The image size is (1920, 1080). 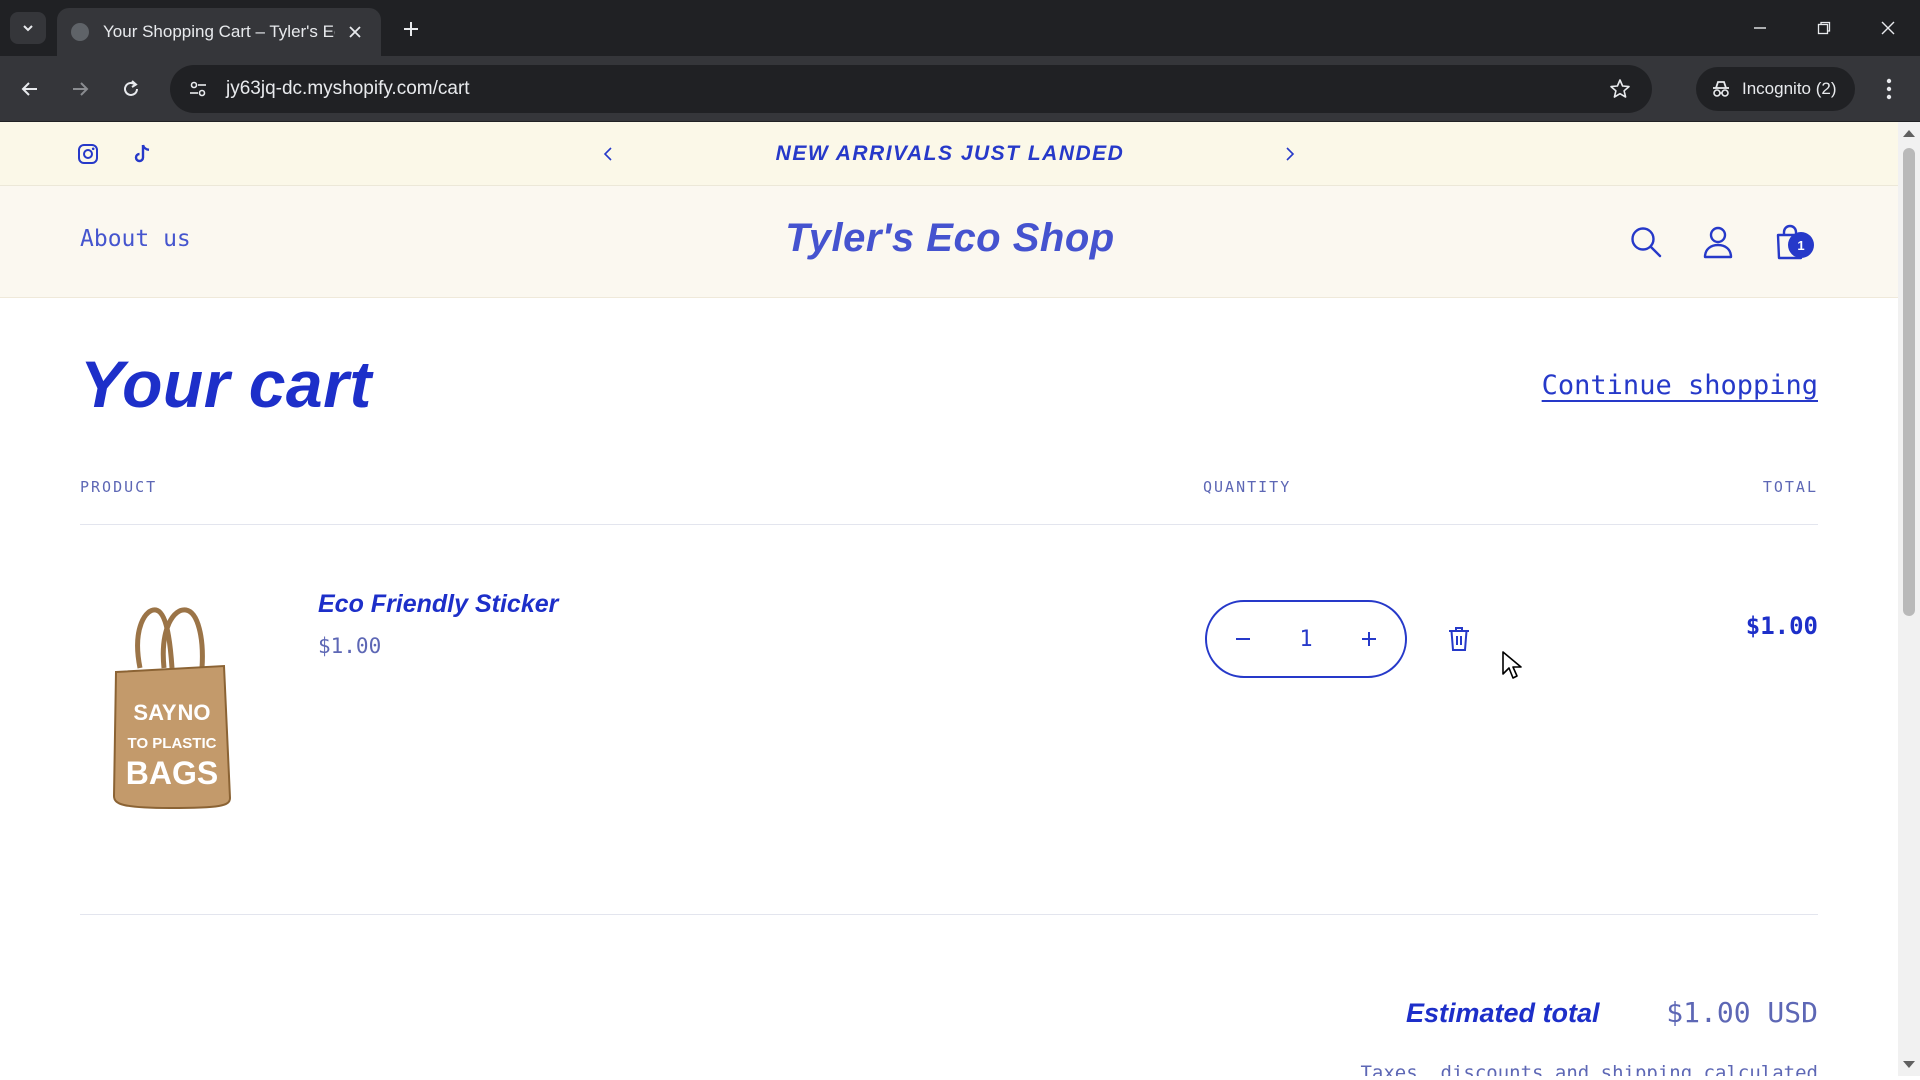 What do you see at coordinates (1589, 1069) in the screenshot?
I see `tax-note: Taxes, discounts and shipping calculated` at bounding box center [1589, 1069].